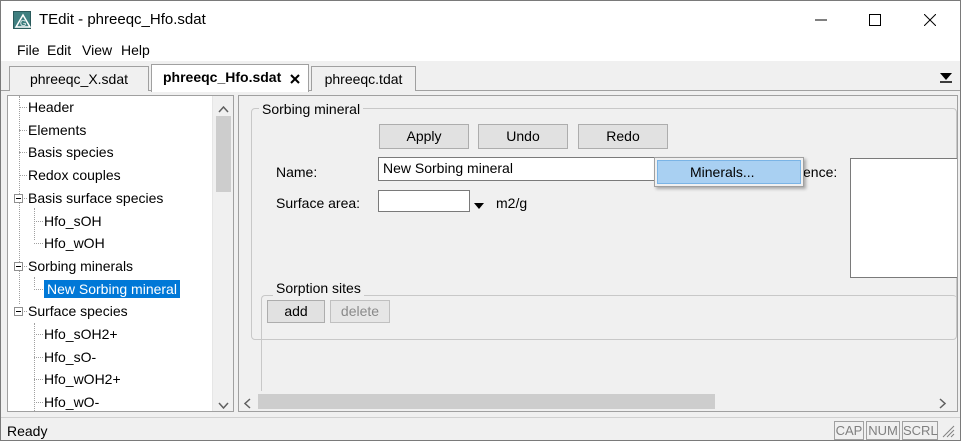 The height and width of the screenshot is (441, 961). I want to click on tab-phreeqc-x: phreeqc_X.sdat, so click(79, 78).